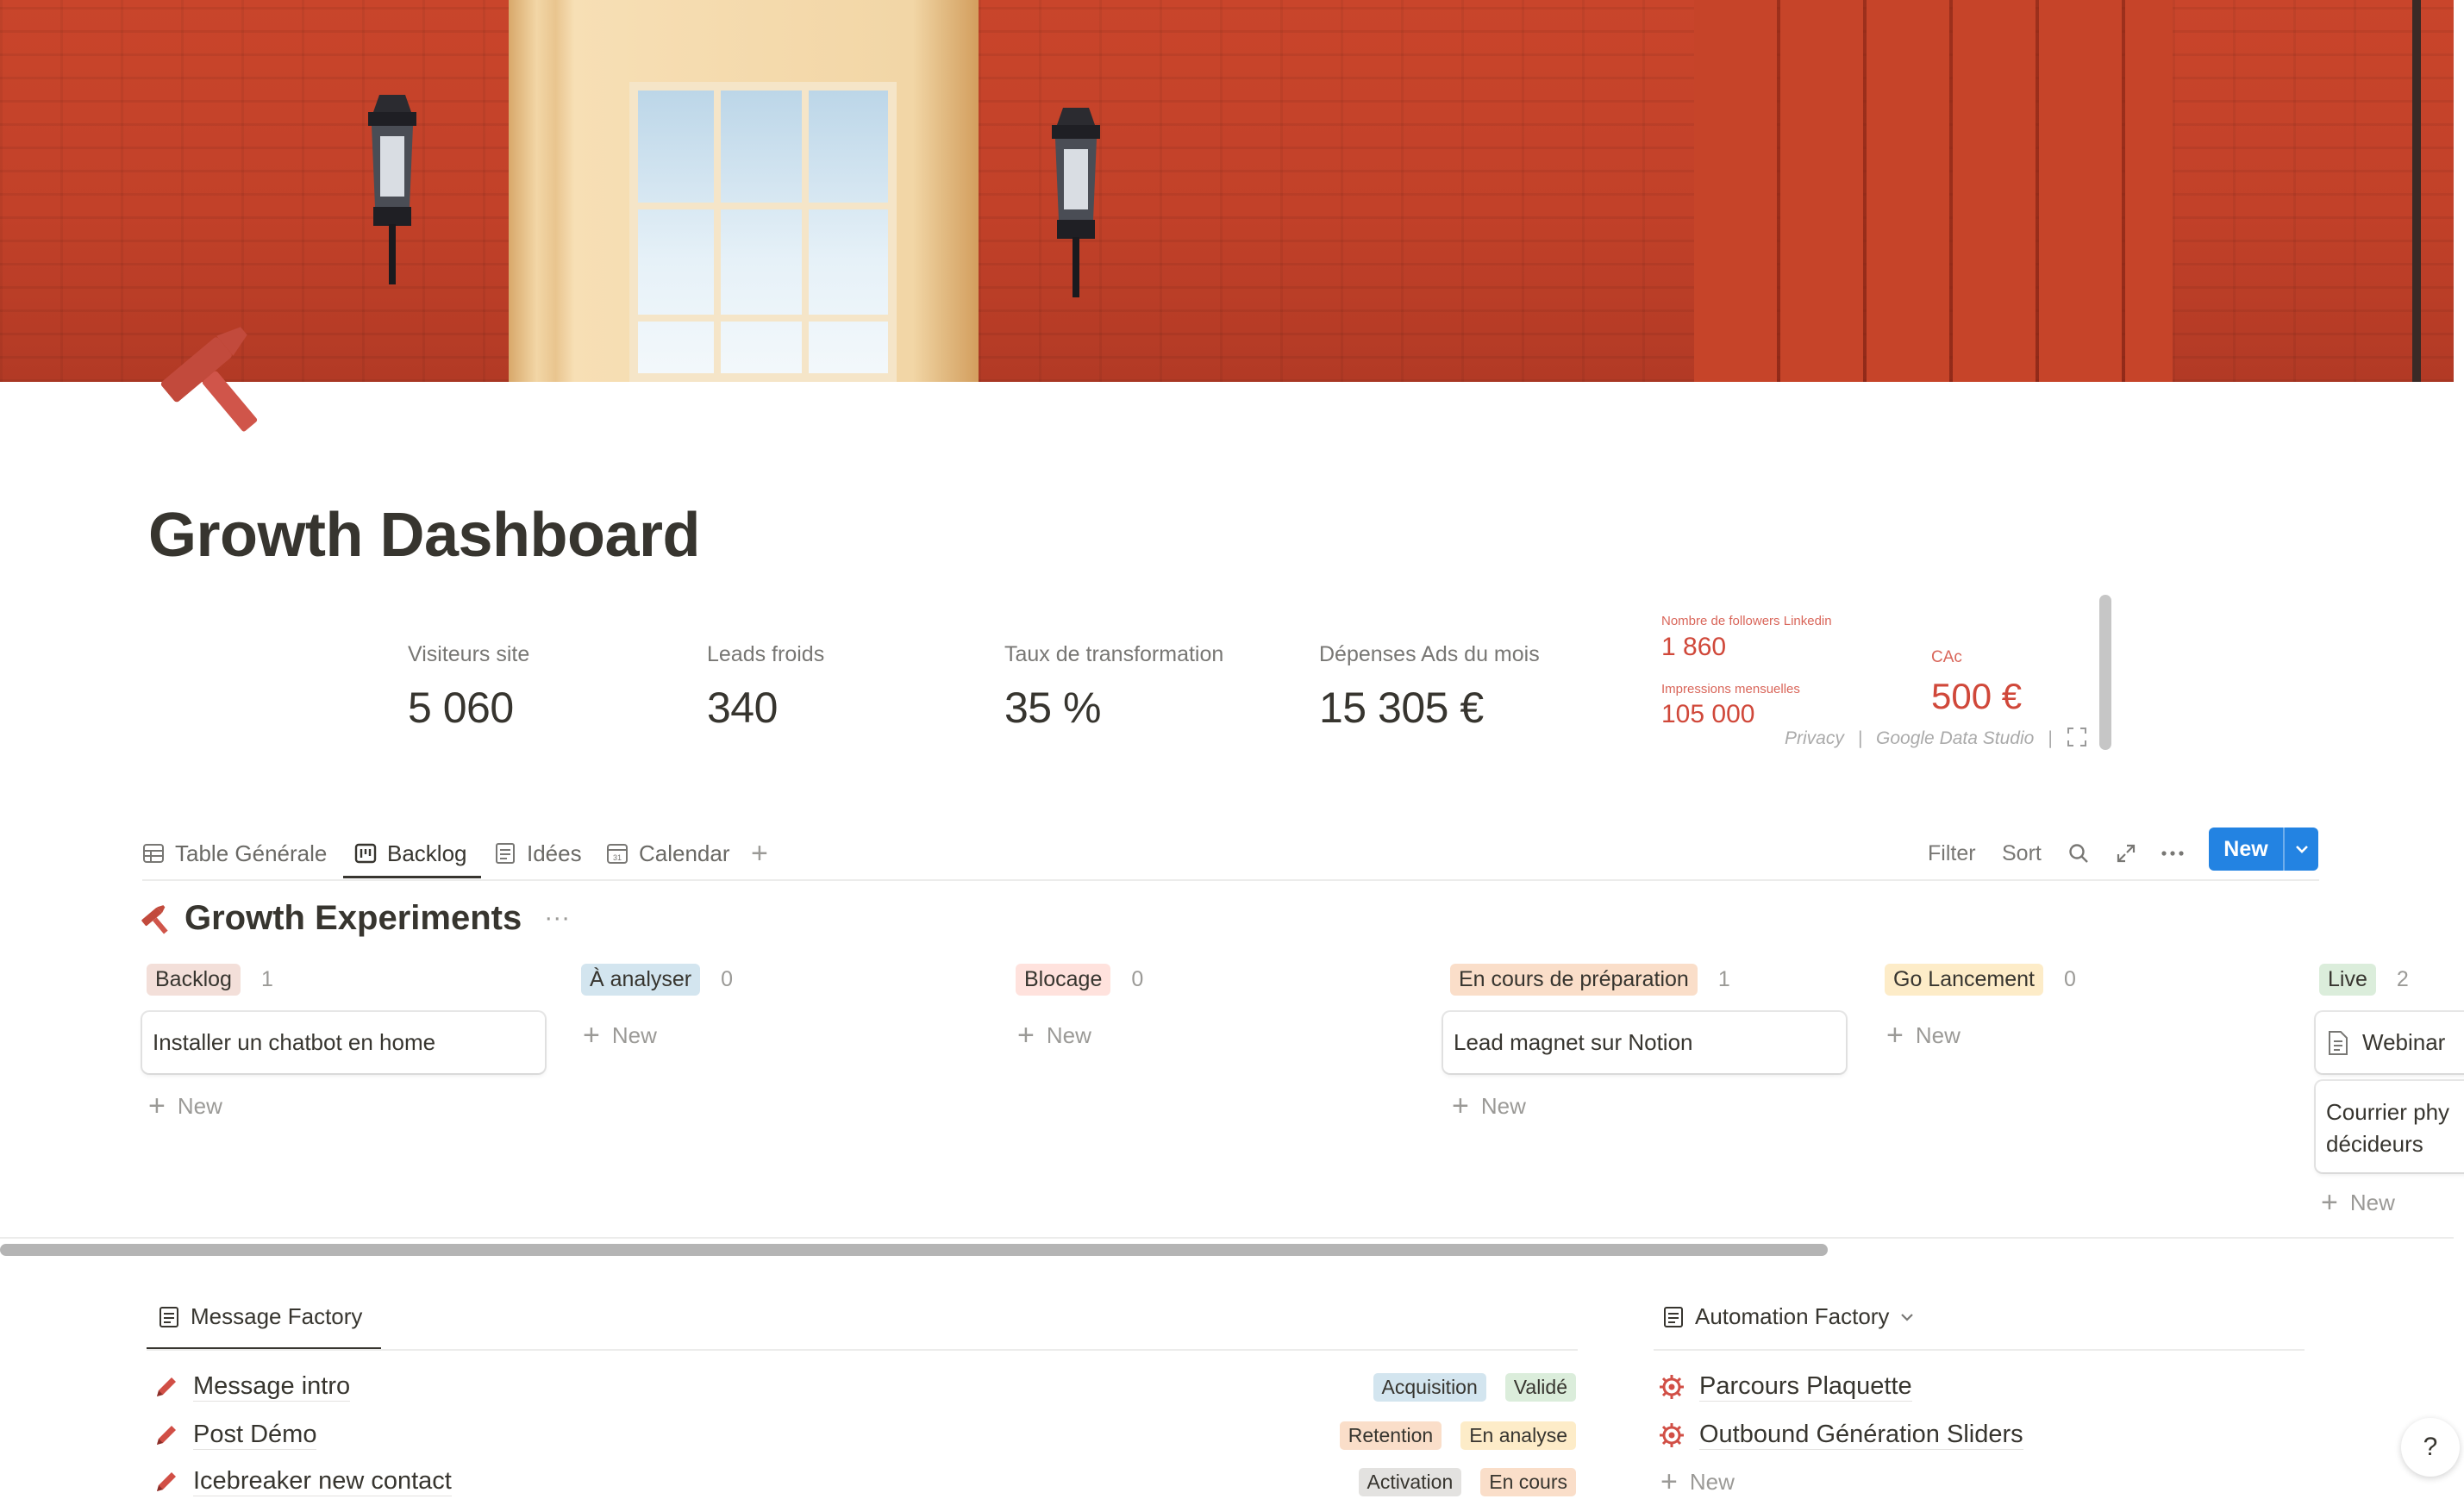 The height and width of the screenshot is (1499, 2464). I want to click on add-card-a-analyser: + New, so click(620, 1035).